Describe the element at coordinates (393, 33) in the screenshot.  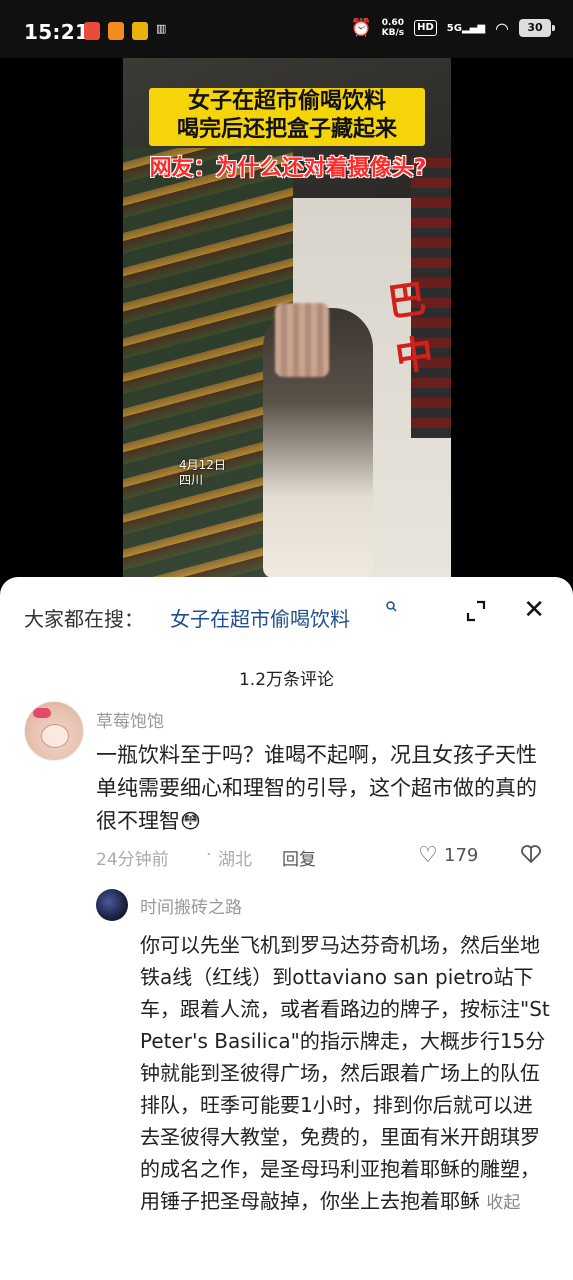
I see `network-speed-unit: KB/s` at that location.